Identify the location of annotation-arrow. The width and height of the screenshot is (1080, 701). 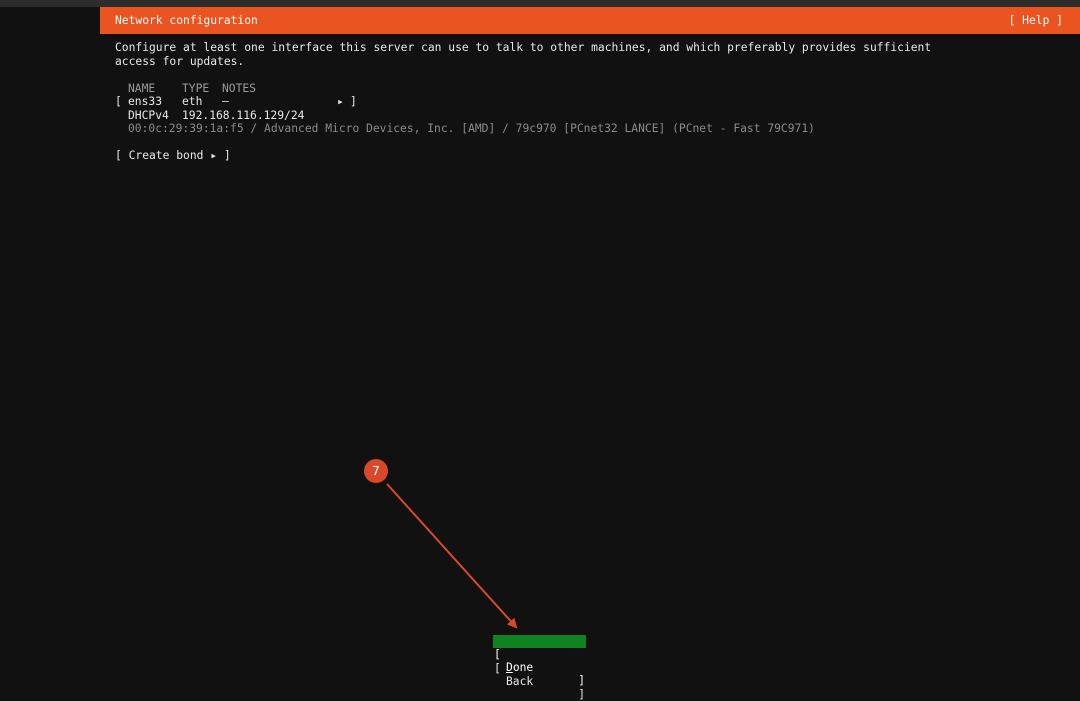
(452, 556).